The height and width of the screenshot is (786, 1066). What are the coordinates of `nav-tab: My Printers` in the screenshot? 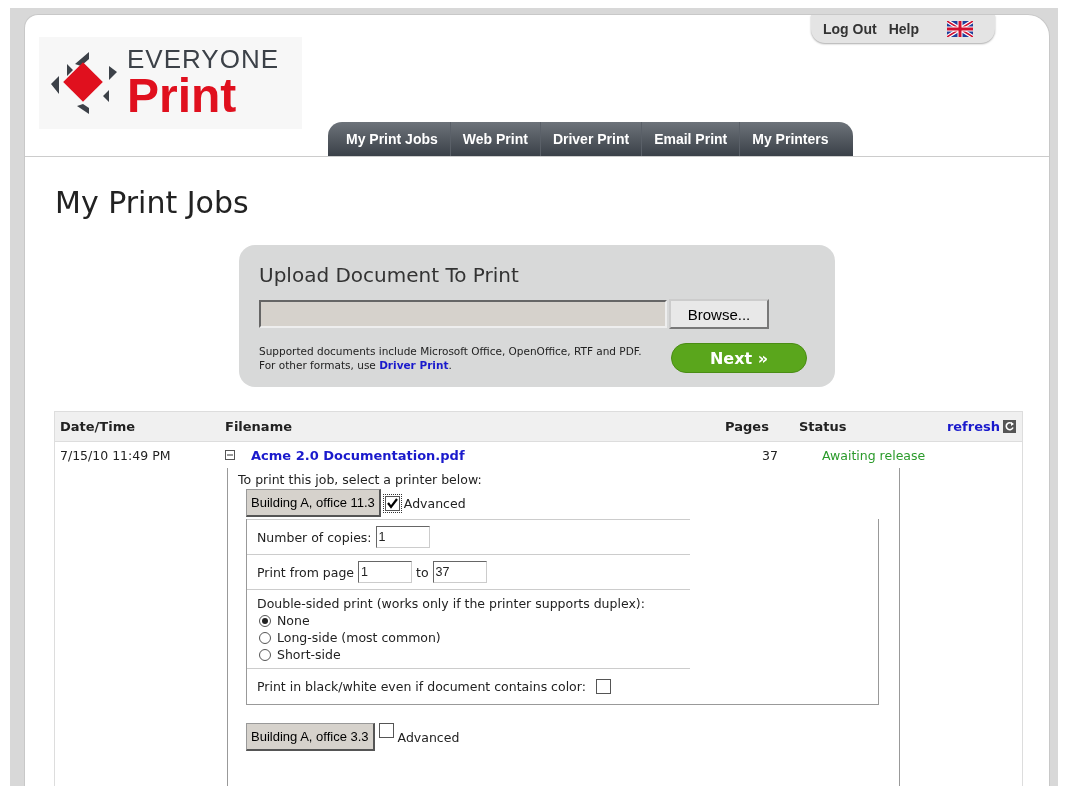 It's located at (796, 139).